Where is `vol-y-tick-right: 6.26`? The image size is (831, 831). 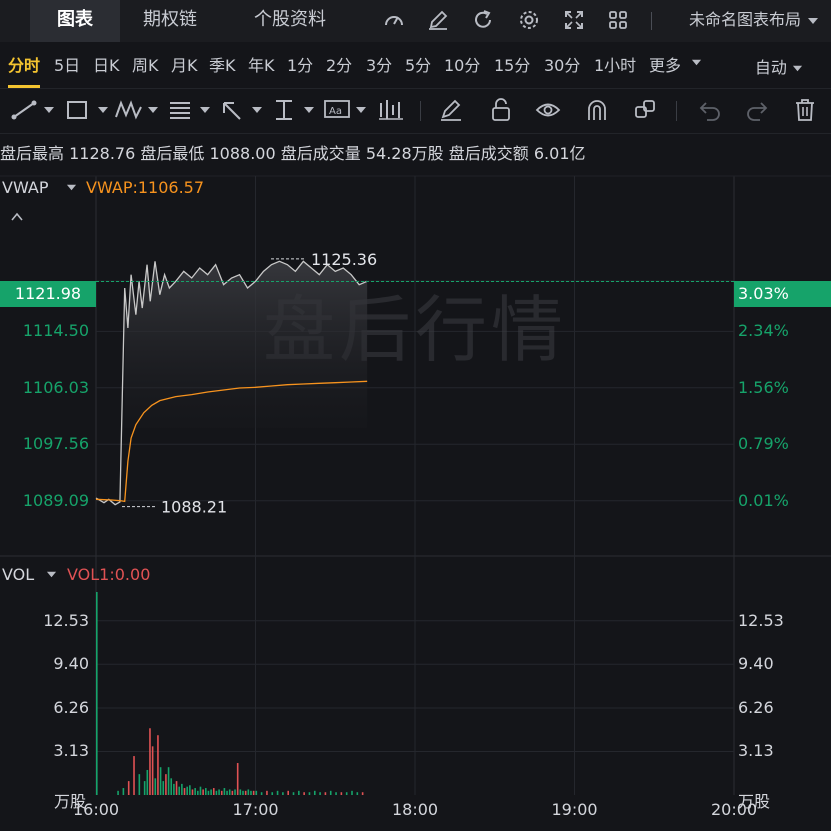
vol-y-tick-right: 6.26 is located at coordinates (756, 707).